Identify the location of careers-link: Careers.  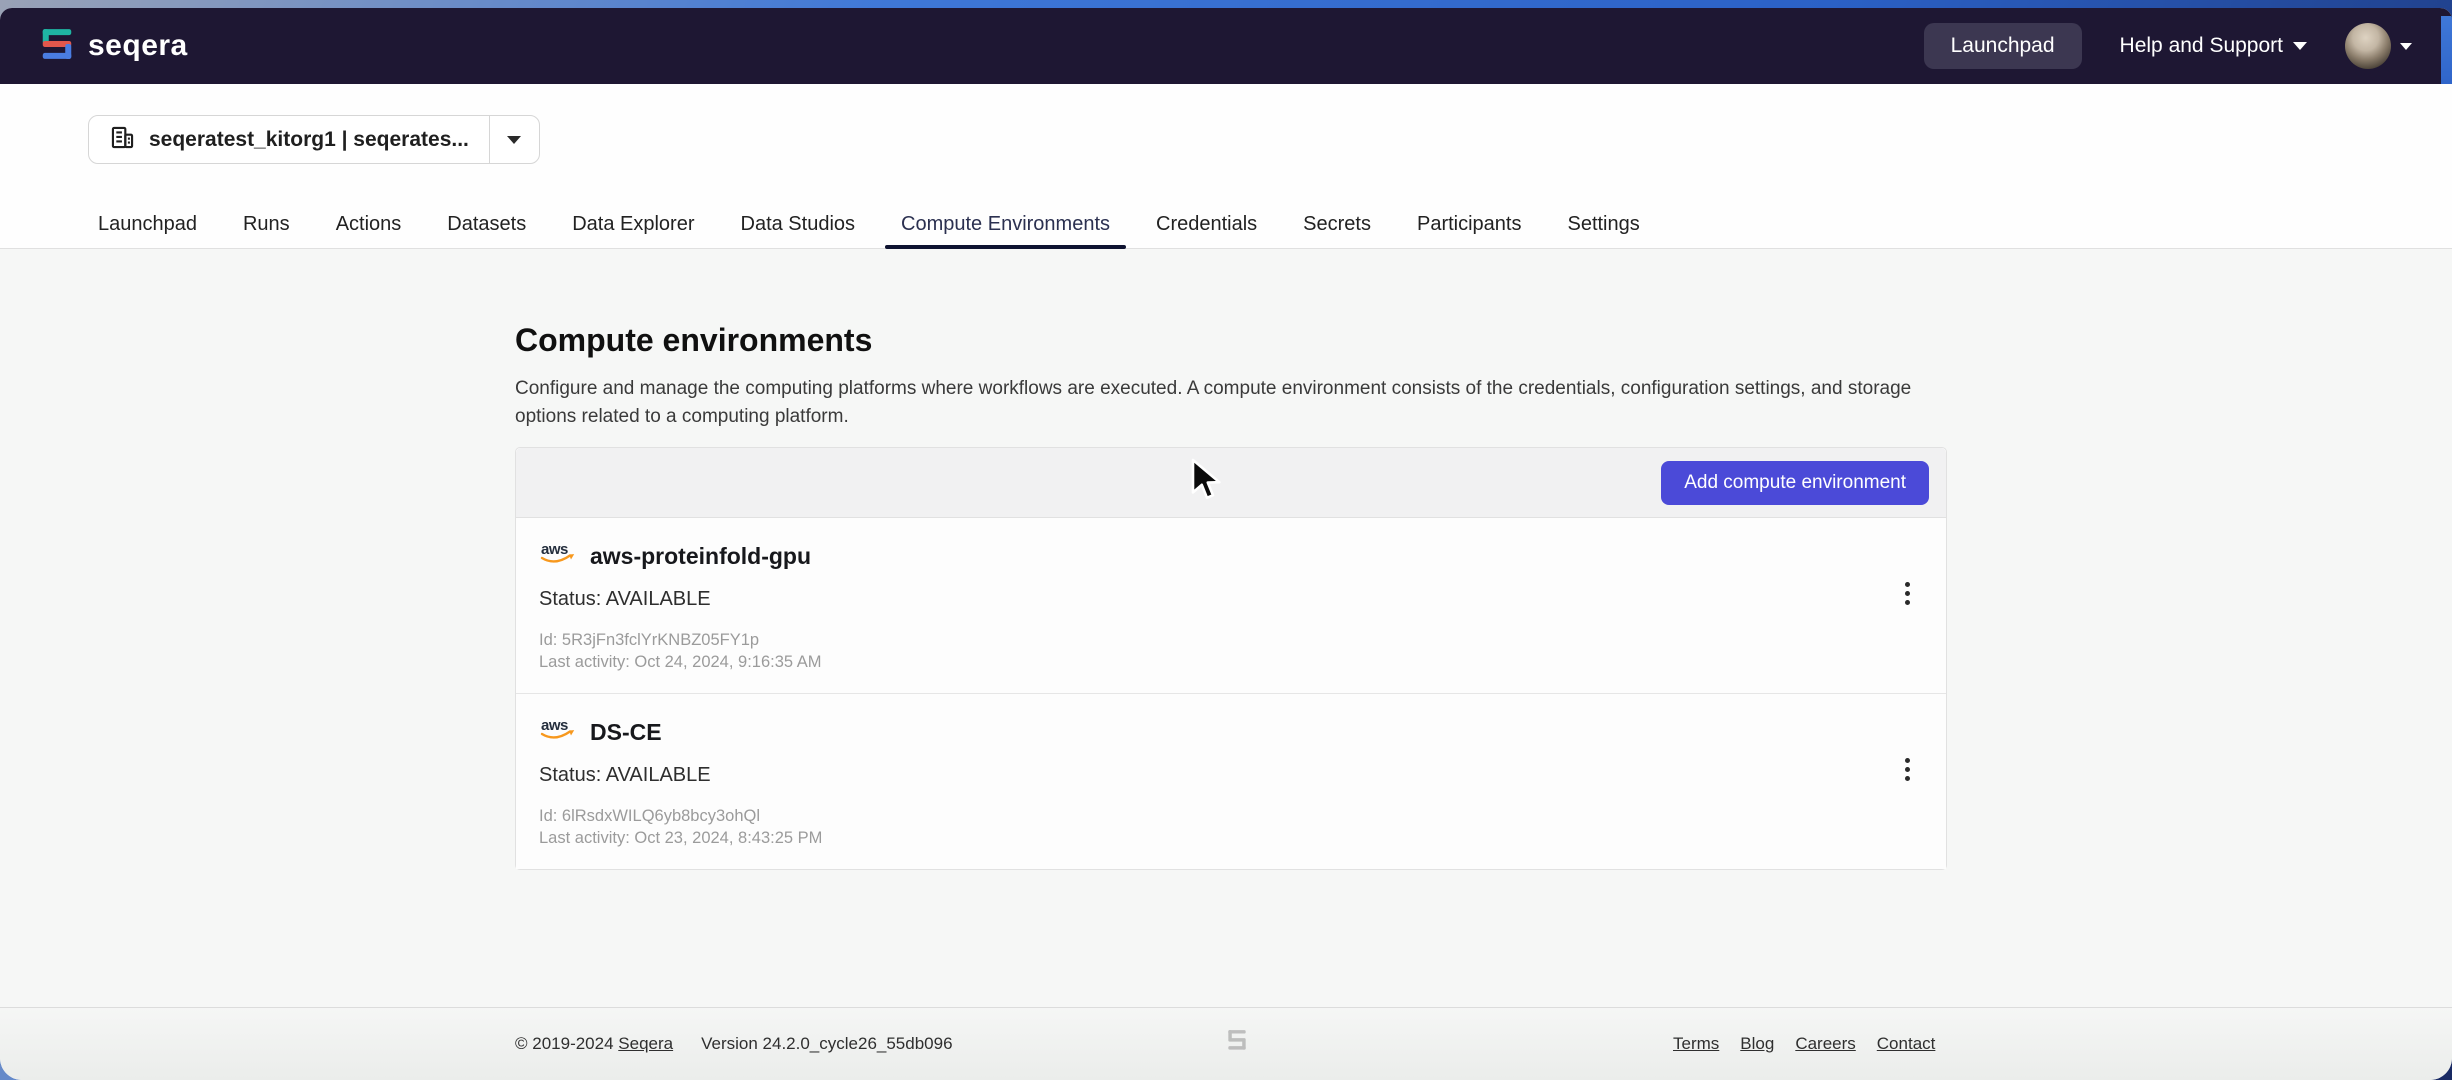
(1825, 1044).